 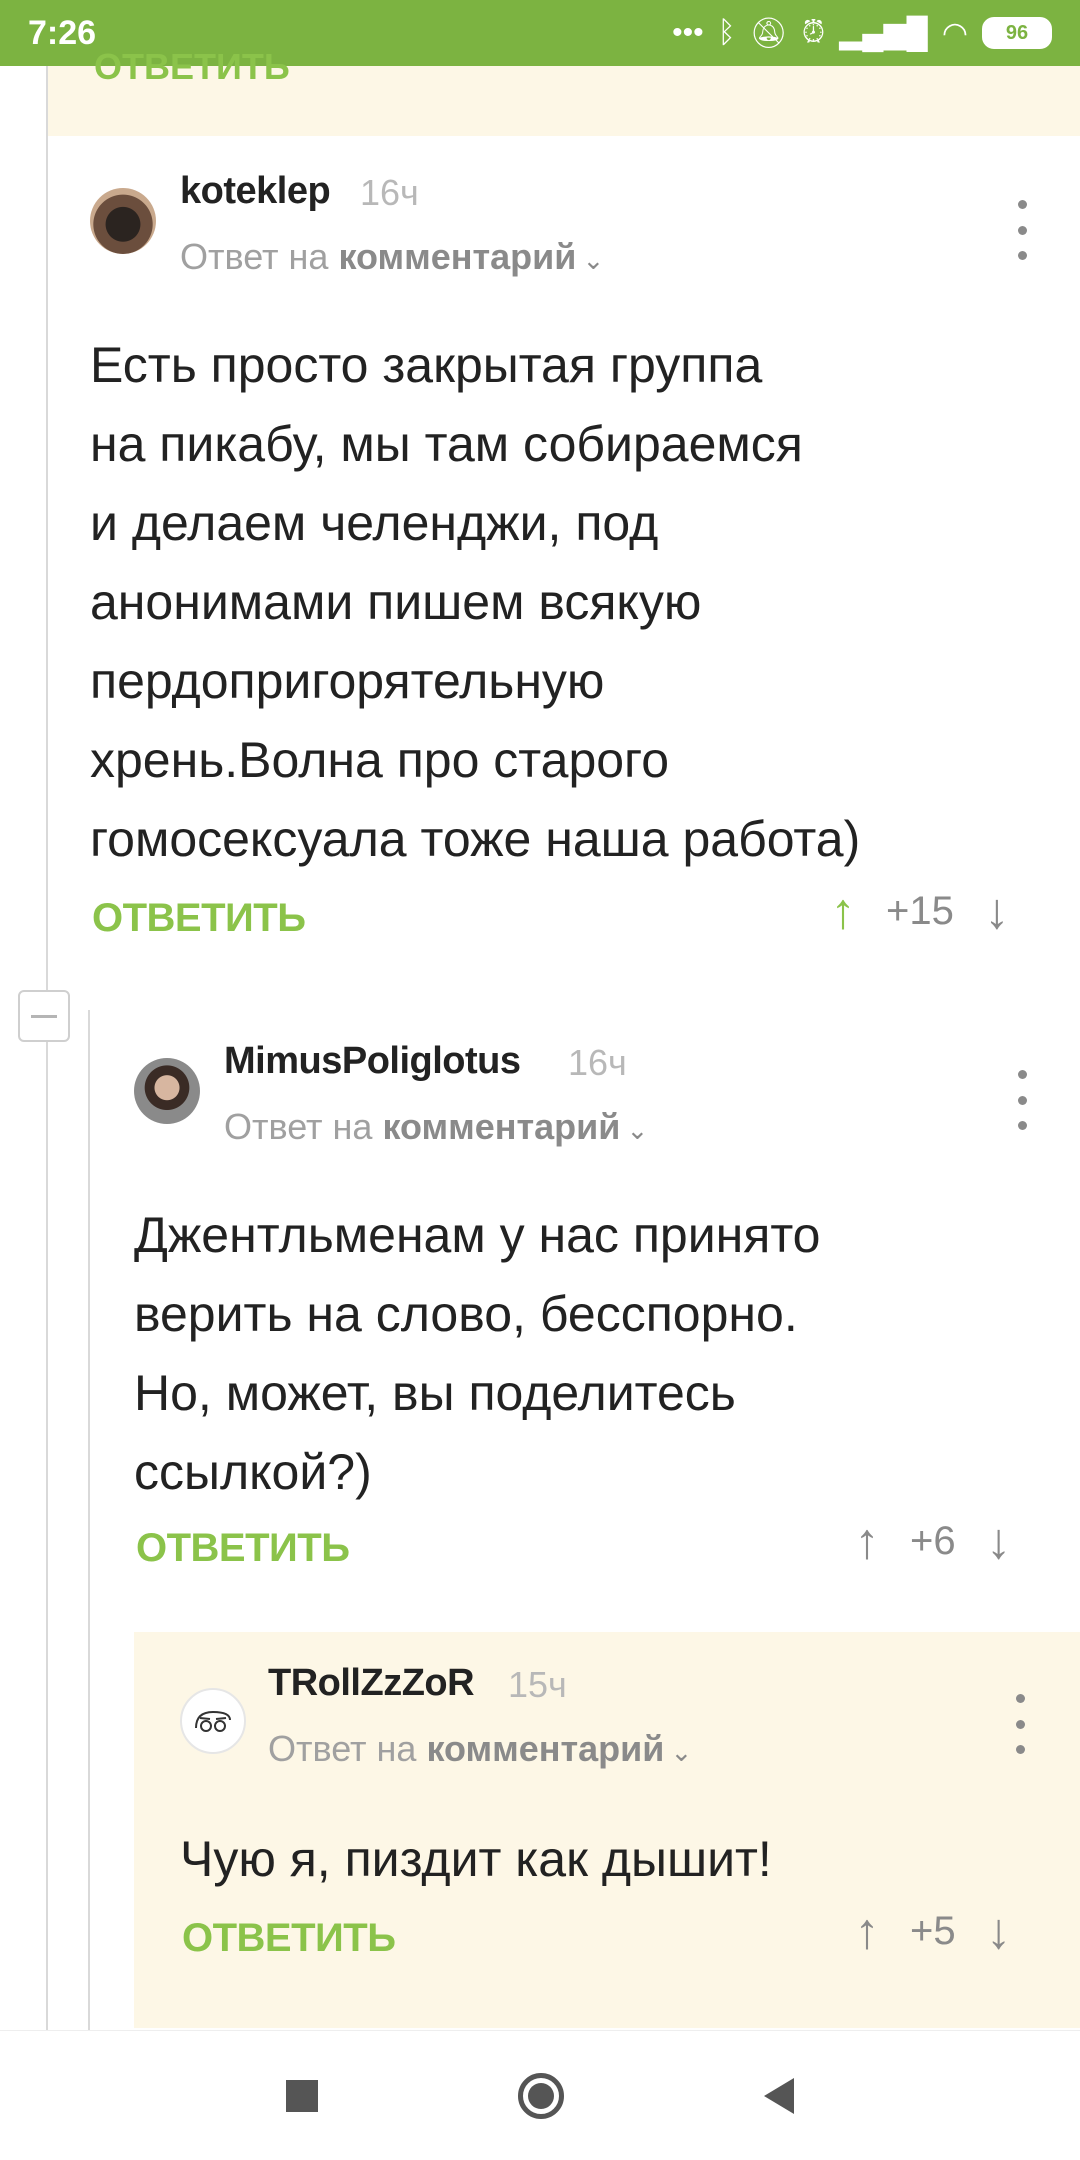 I want to click on comment-text: Чую я, пиздит как дышит!, so click(x=476, y=1859).